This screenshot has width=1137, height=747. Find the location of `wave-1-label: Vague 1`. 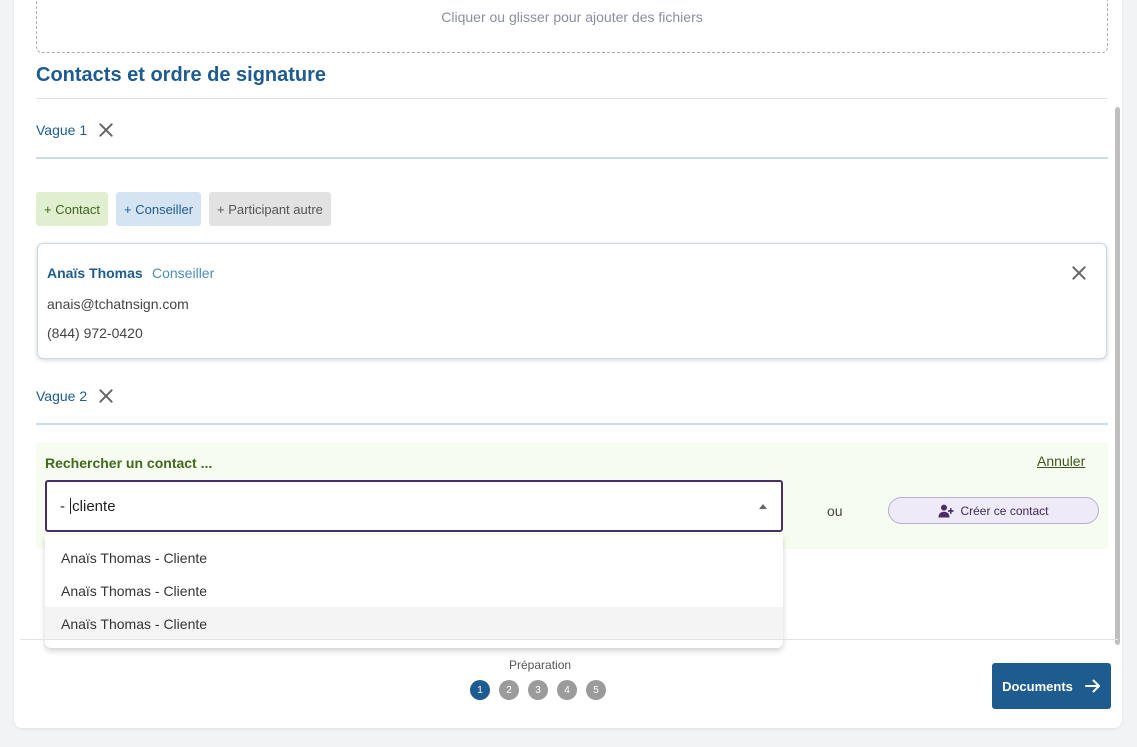

wave-1-label: Vague 1 is located at coordinates (62, 130).